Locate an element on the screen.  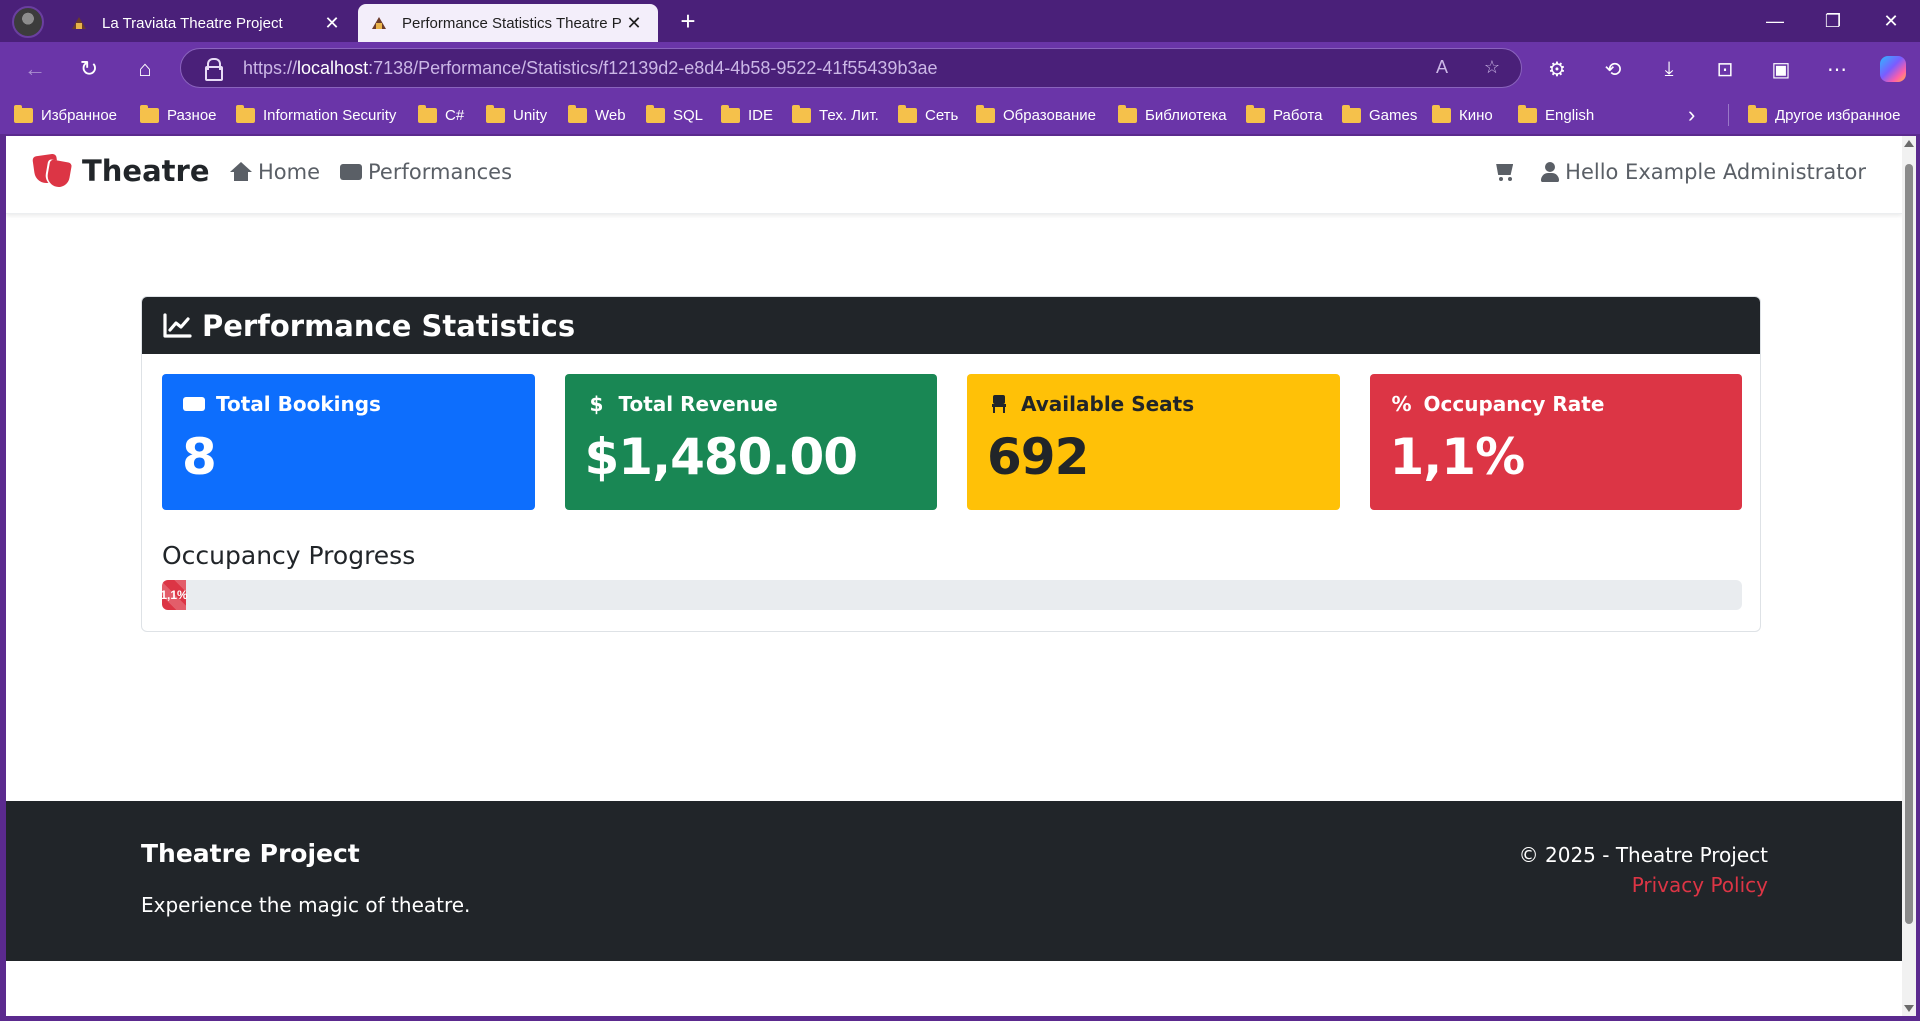
vertical-scrollbar is located at coordinates (1909, 576).